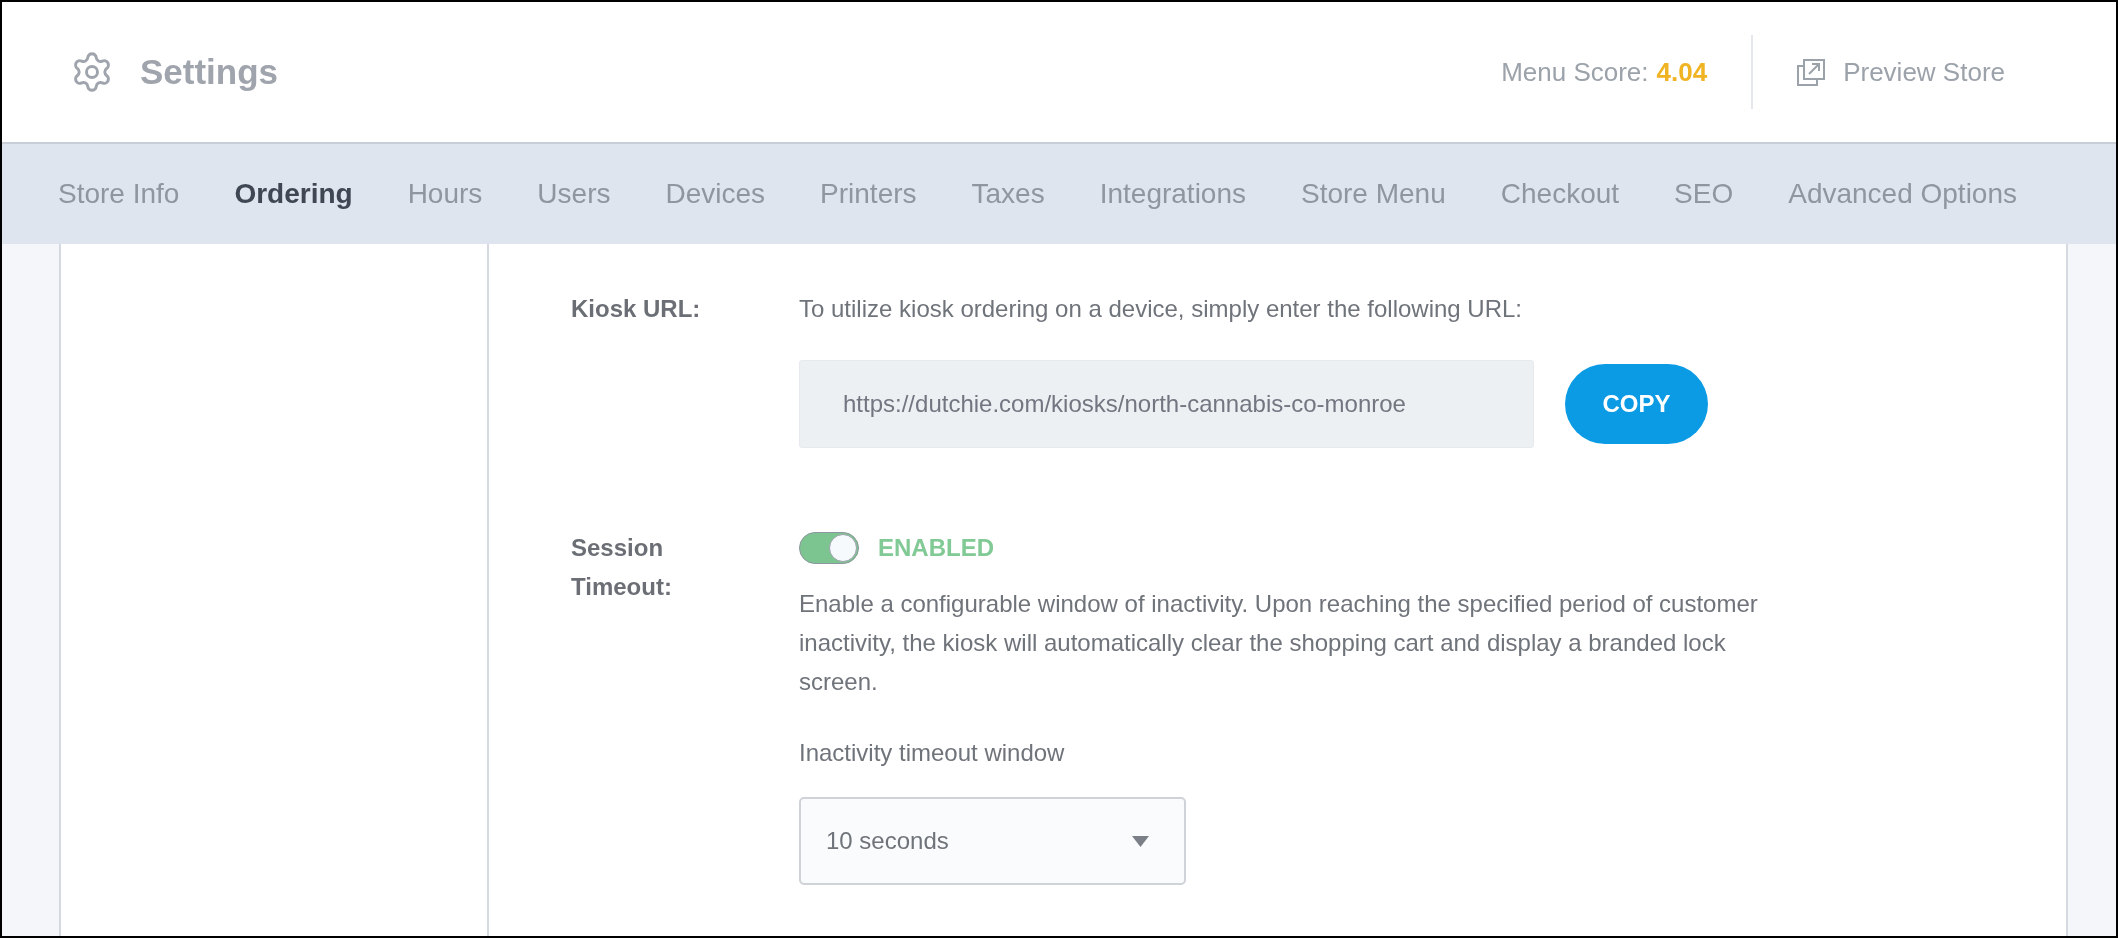 The height and width of the screenshot is (938, 2118). I want to click on menu-score-label: Menu Score:, so click(1575, 72).